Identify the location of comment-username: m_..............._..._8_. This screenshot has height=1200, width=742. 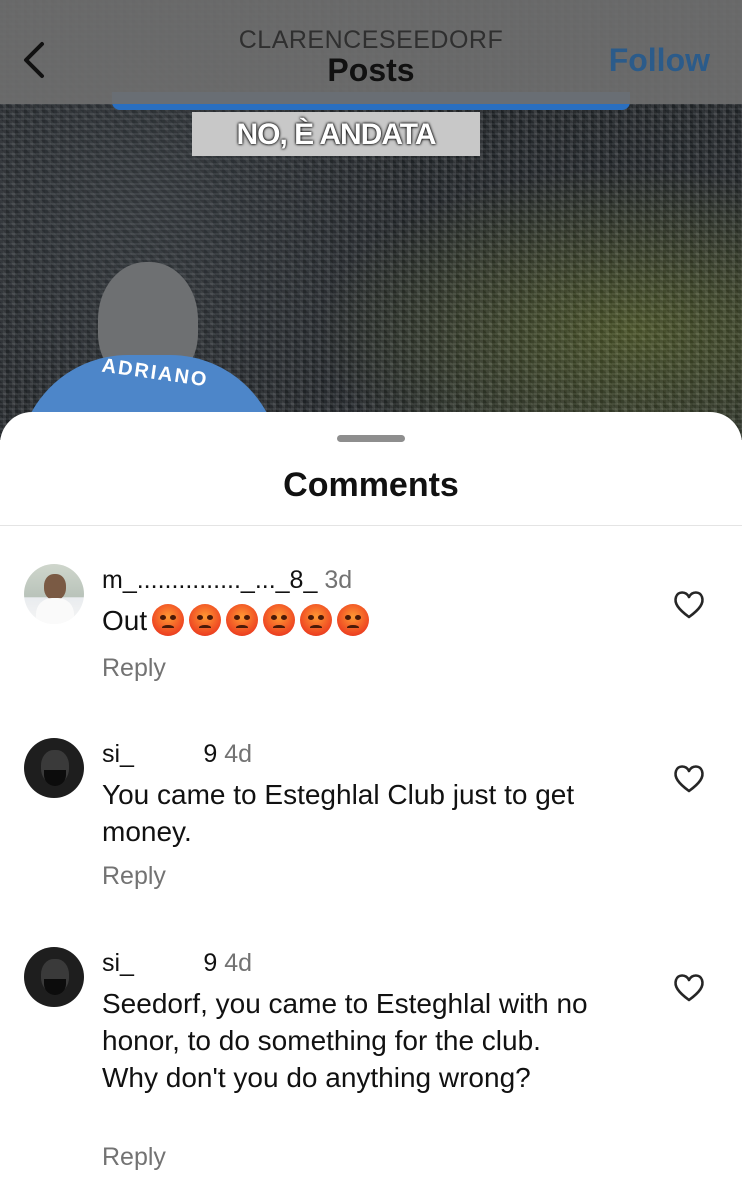
(209, 580).